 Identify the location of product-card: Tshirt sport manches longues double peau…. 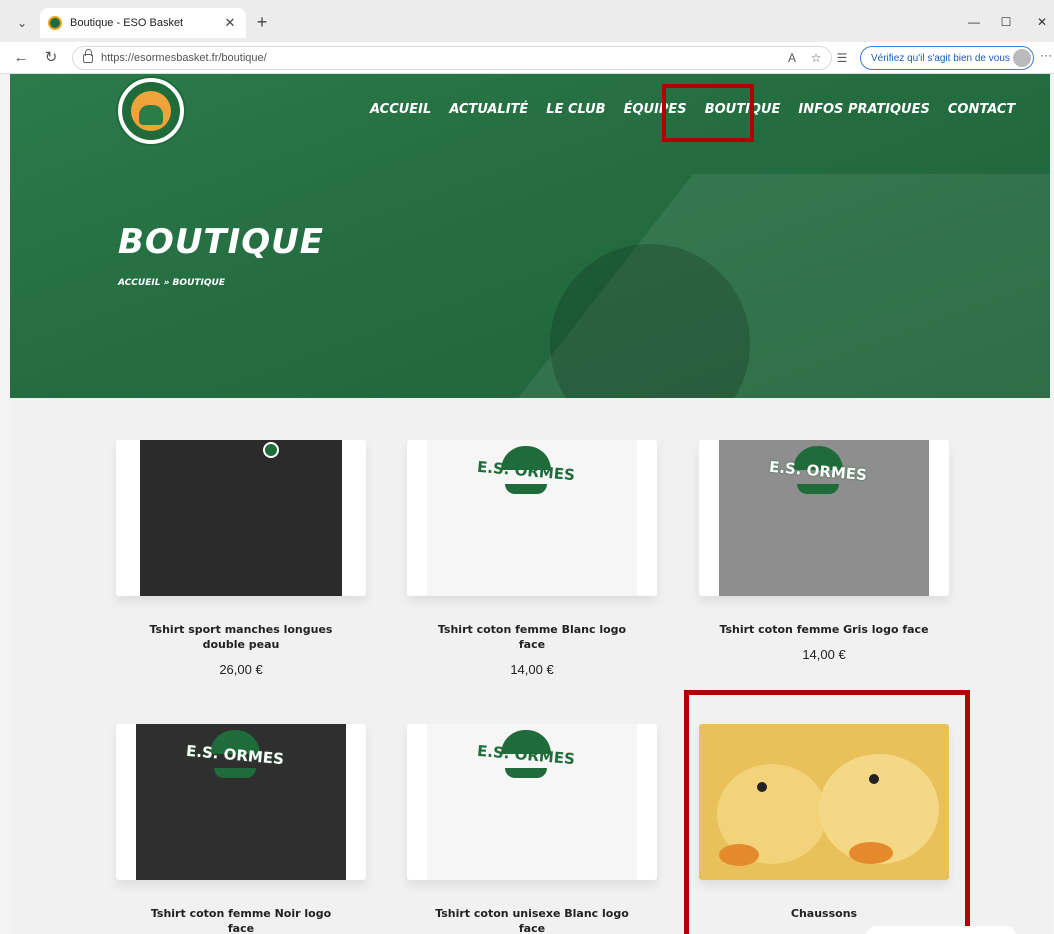
(241, 558).